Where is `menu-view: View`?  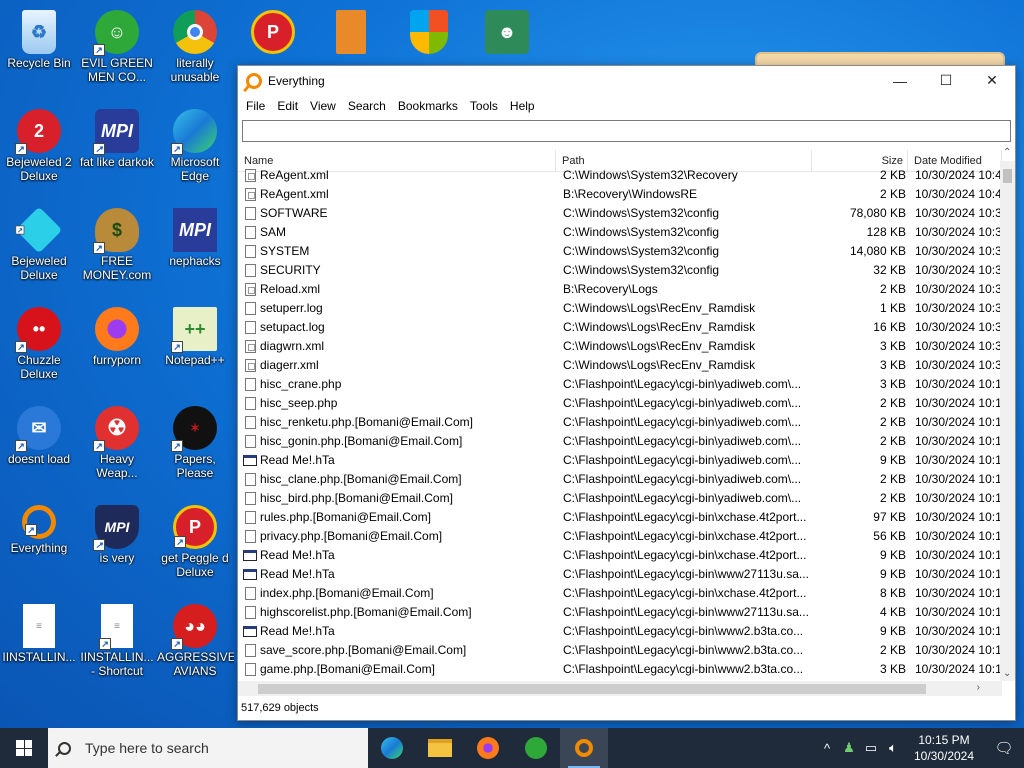
menu-view: View is located at coordinates (323, 106).